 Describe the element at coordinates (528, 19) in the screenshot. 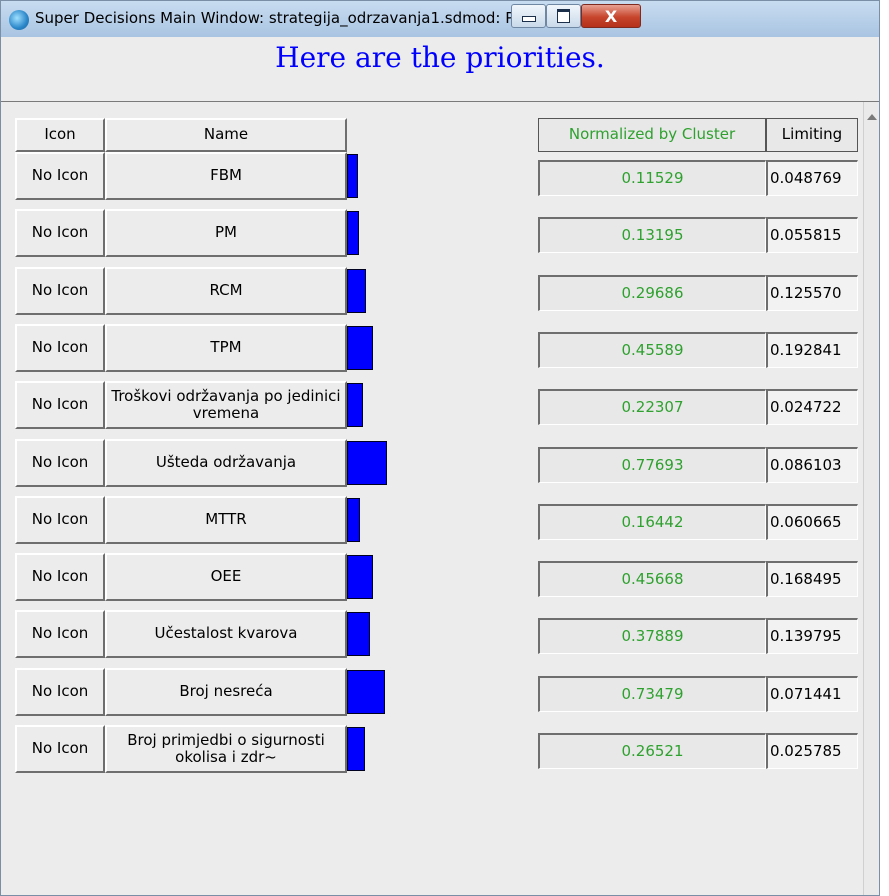

I see `minimize-icon` at that location.